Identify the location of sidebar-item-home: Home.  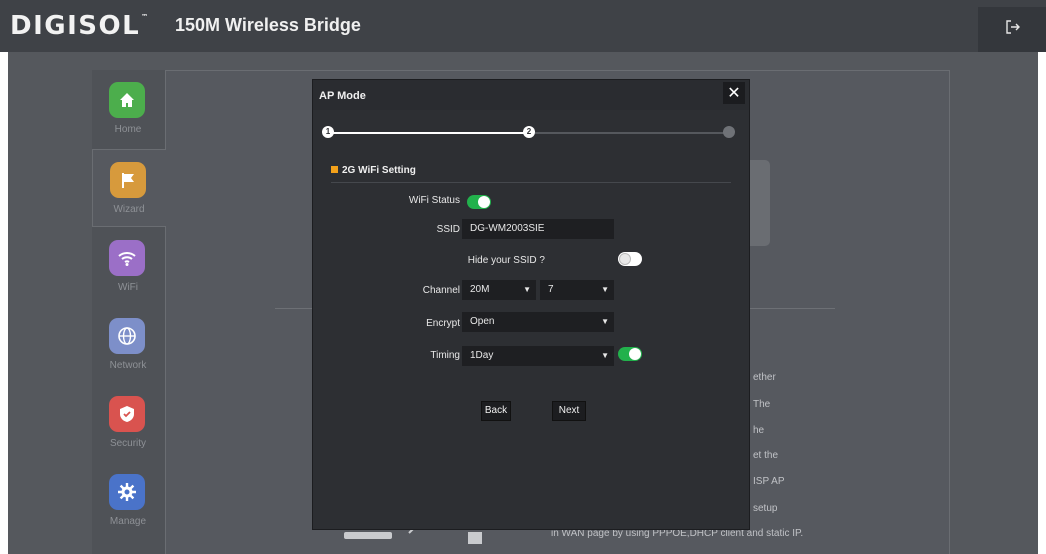
(128, 109).